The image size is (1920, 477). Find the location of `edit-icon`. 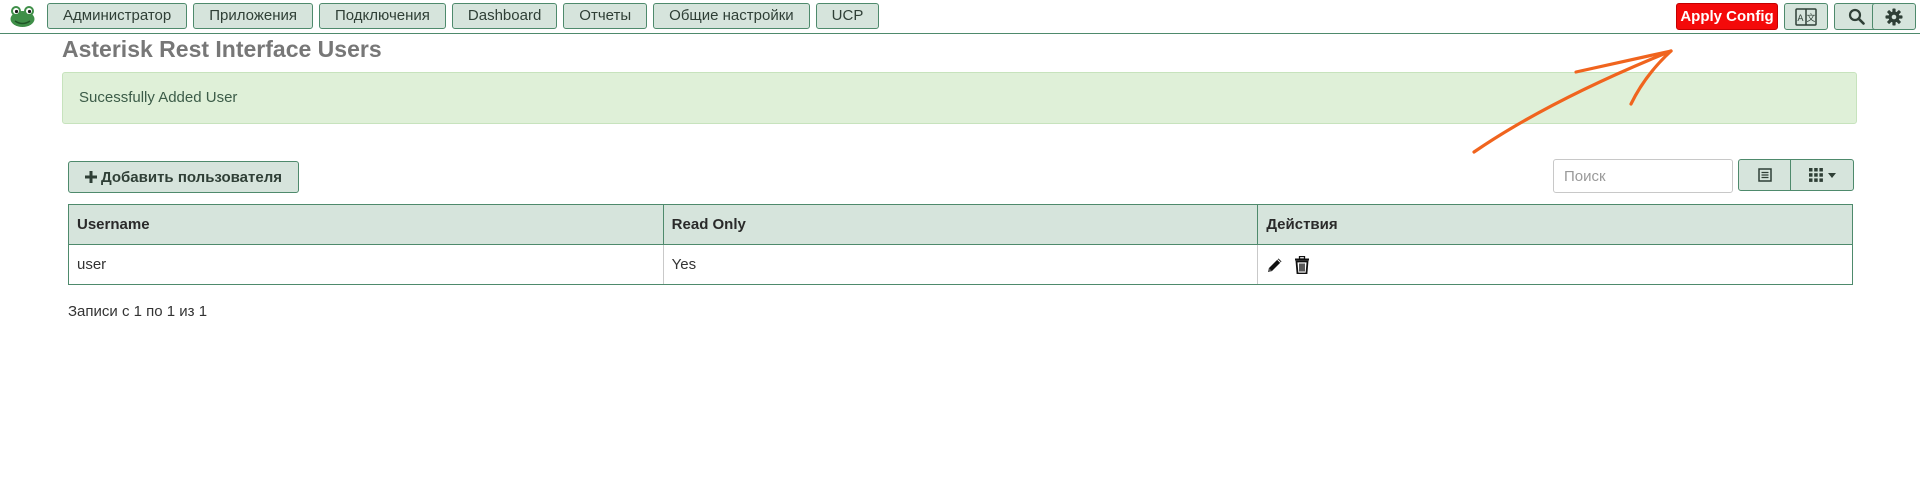

edit-icon is located at coordinates (1275, 265).